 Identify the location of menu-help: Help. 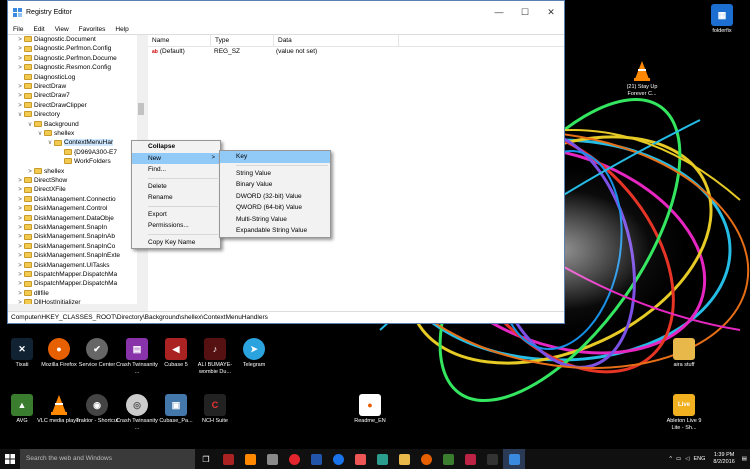
(121, 29).